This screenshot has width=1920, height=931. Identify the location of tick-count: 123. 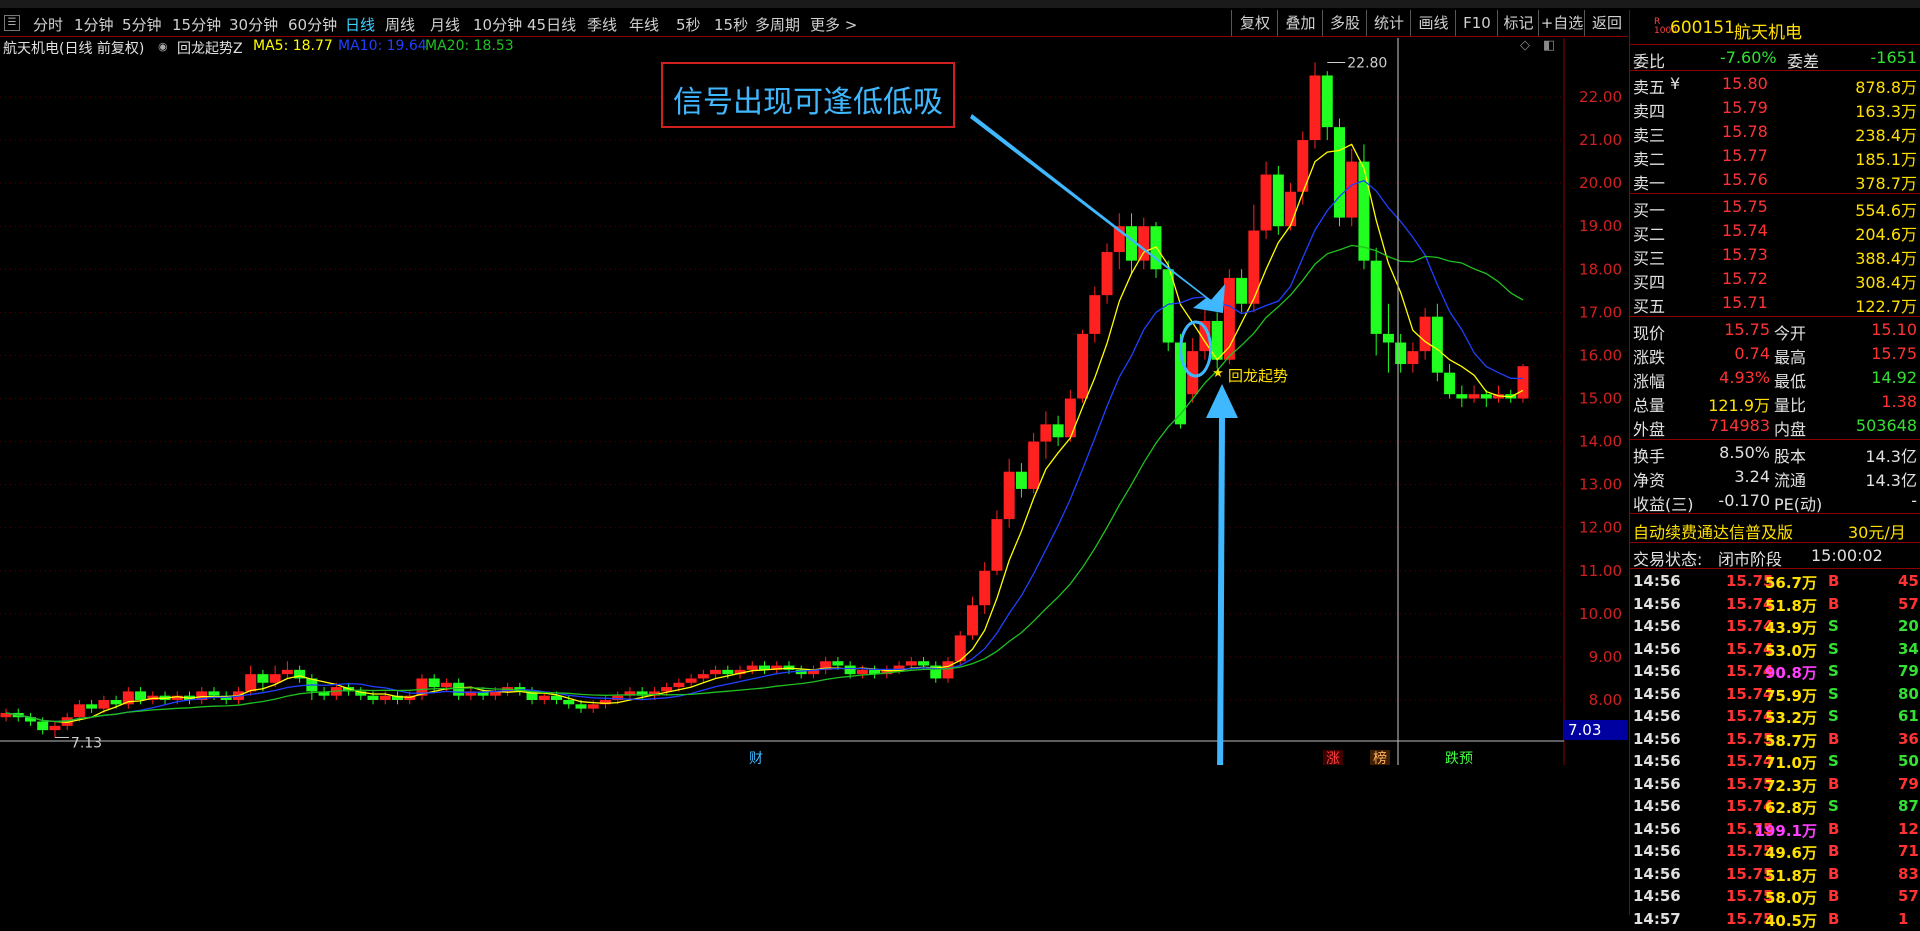
(1909, 828).